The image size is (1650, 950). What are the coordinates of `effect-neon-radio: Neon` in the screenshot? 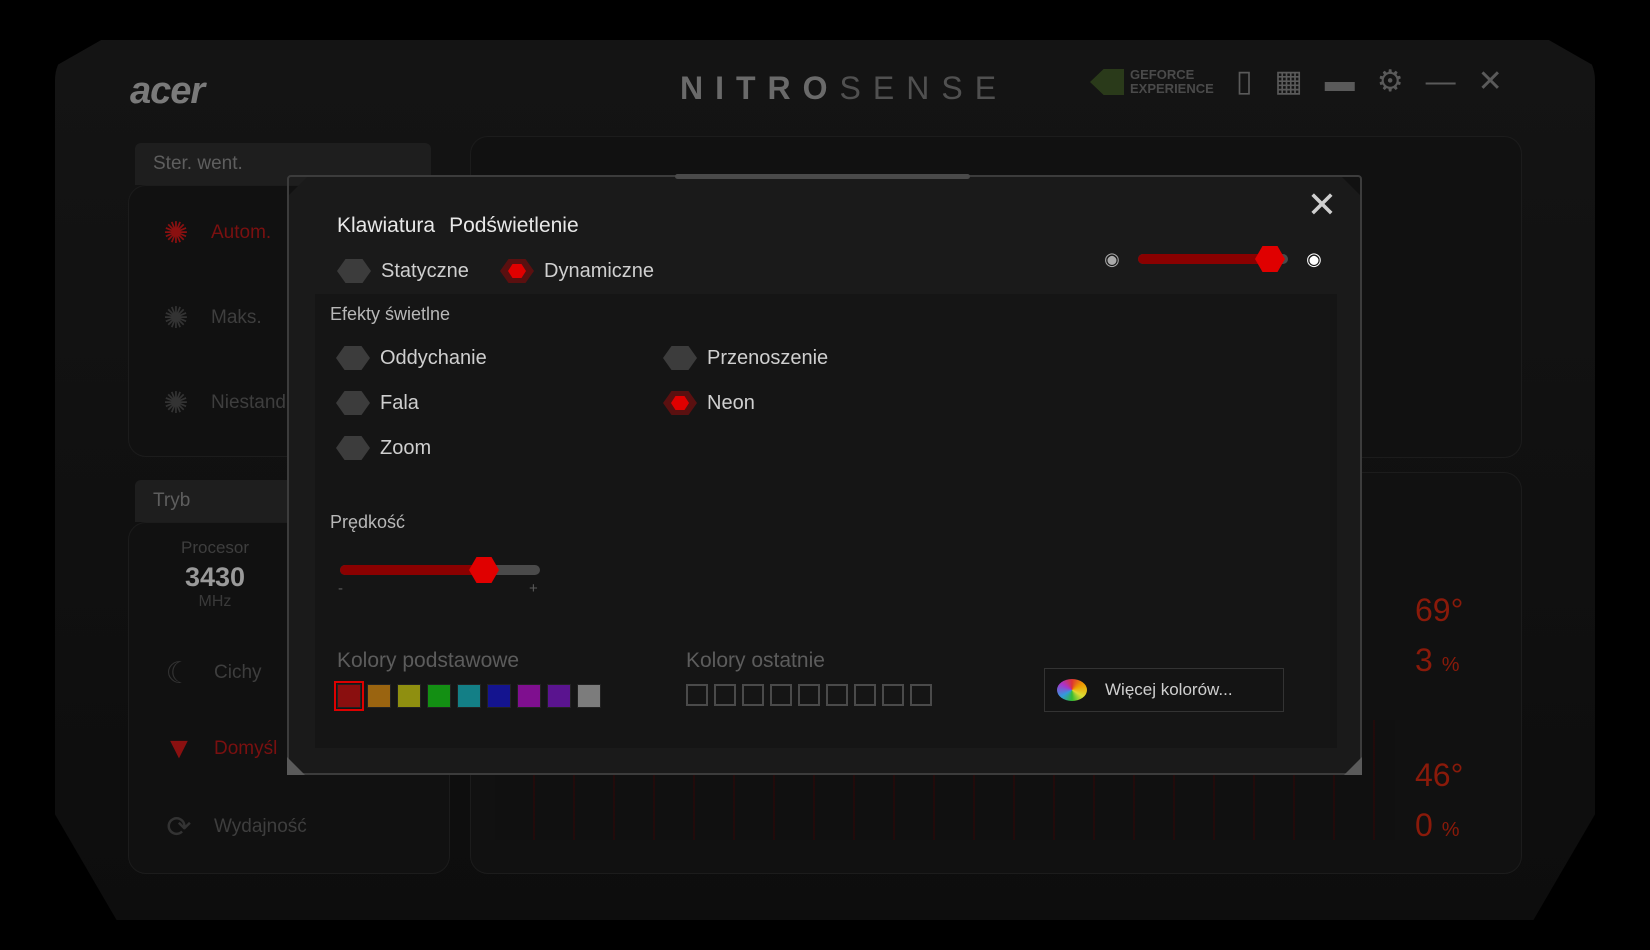 It's located at (709, 403).